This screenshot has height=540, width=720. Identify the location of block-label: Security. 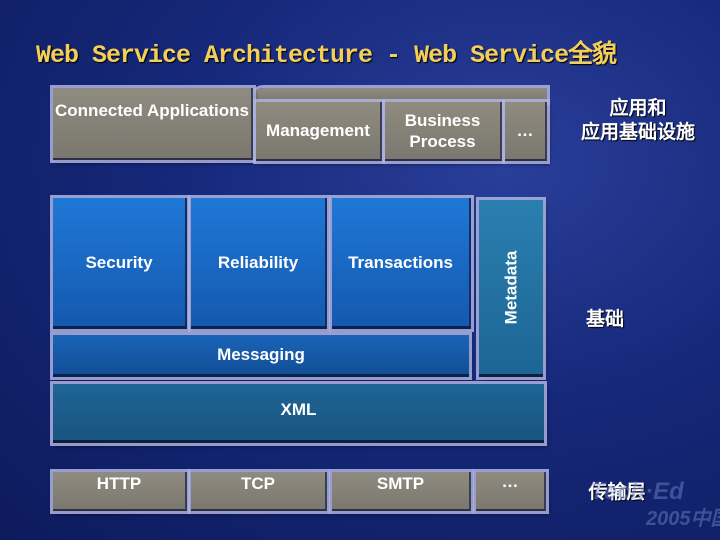
(119, 262).